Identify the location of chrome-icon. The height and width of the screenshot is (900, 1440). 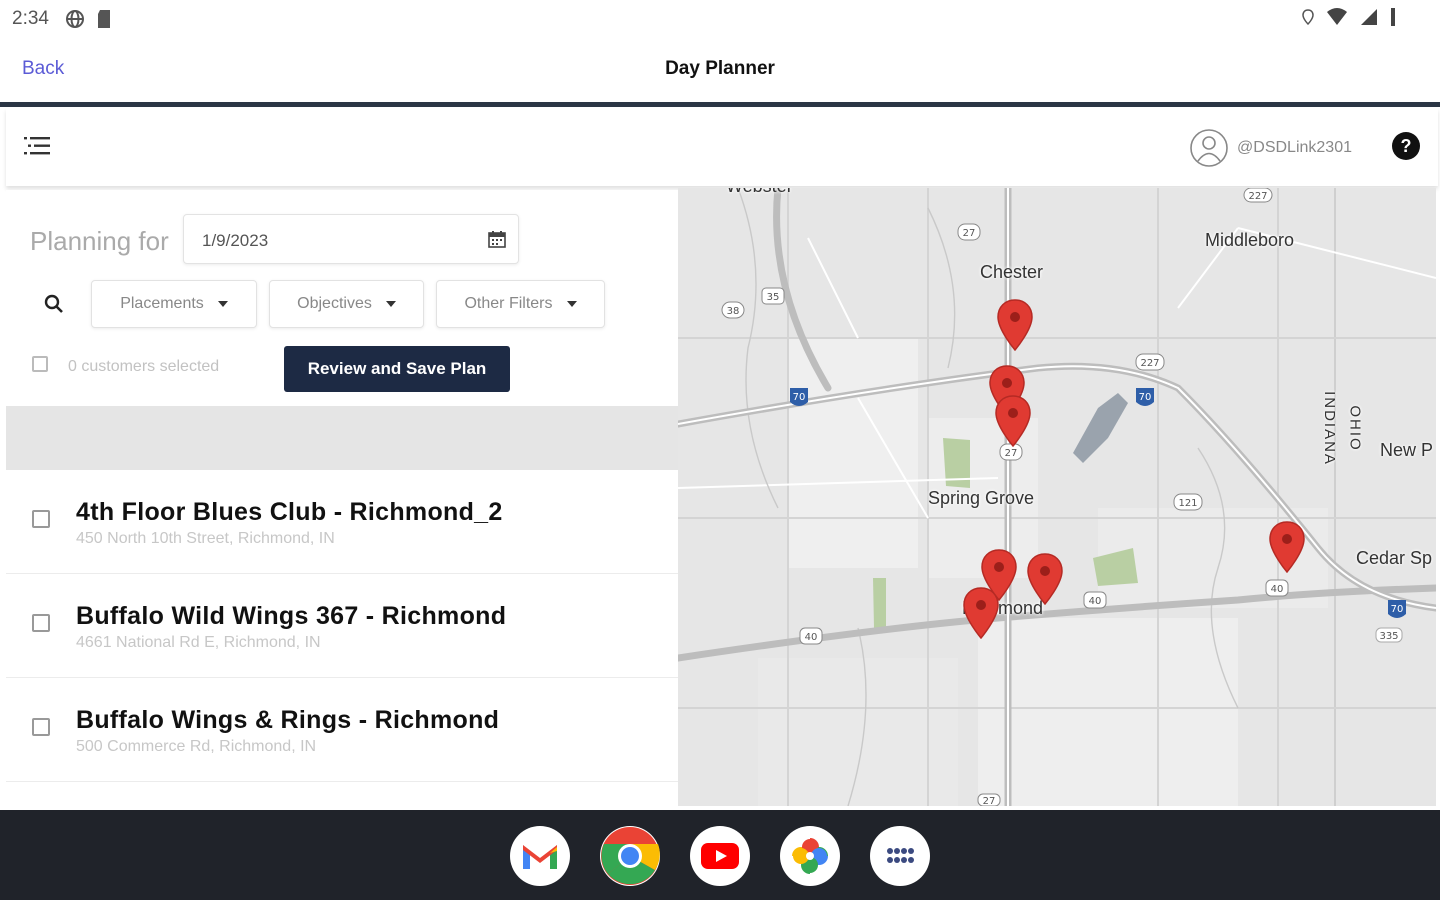
(630, 856).